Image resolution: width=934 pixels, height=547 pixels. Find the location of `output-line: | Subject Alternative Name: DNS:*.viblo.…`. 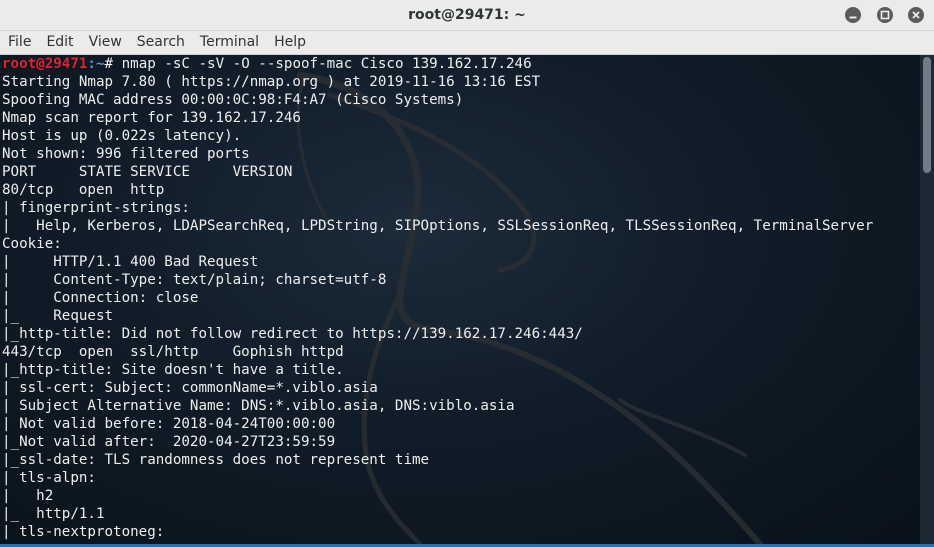

output-line: | Subject Alternative Name: DNS:*.viblo.… is located at coordinates (258, 406).